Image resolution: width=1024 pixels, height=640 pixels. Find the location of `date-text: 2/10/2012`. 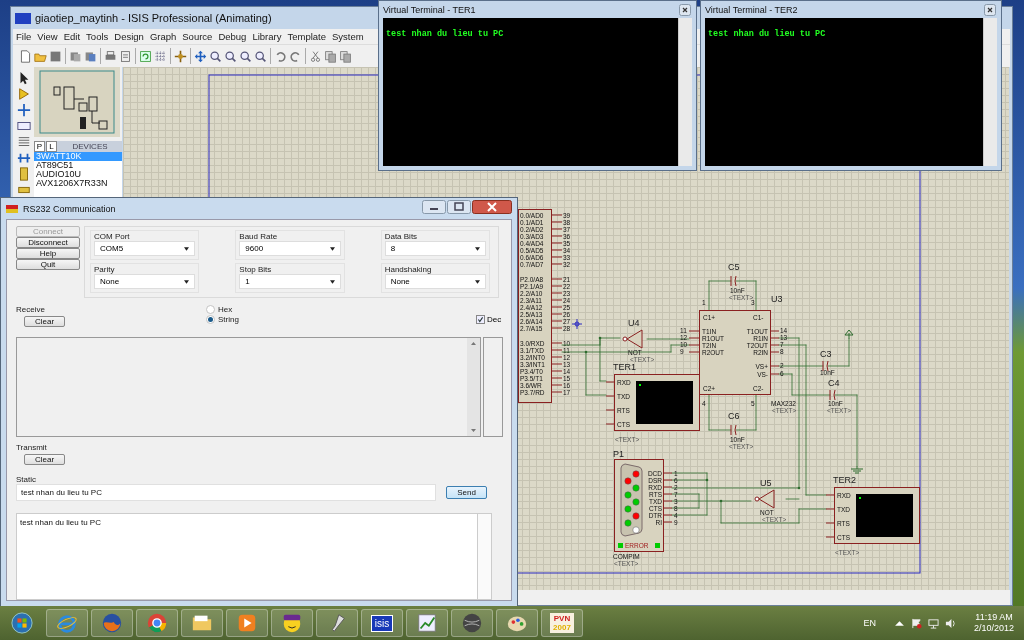

date-text: 2/10/2012 is located at coordinates (993, 628).